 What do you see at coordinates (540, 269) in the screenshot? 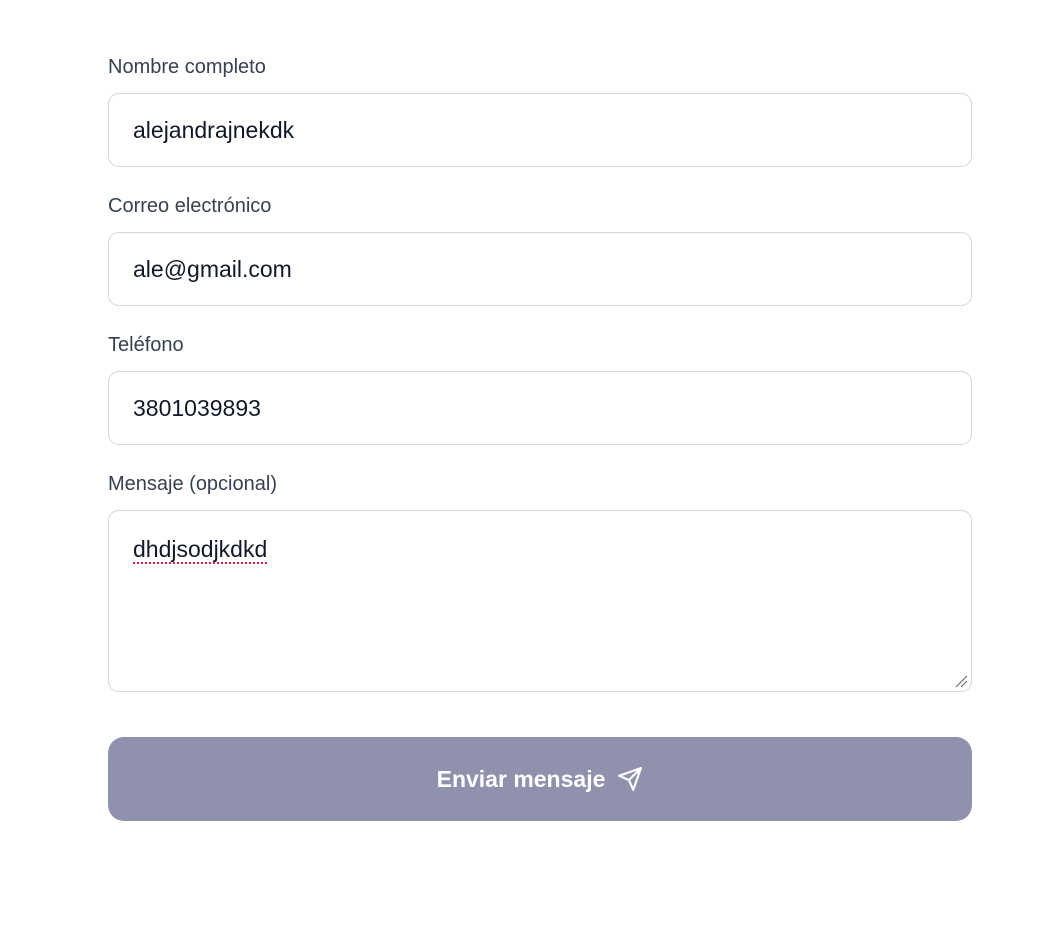
I see `email-input: ale@gmail.com` at bounding box center [540, 269].